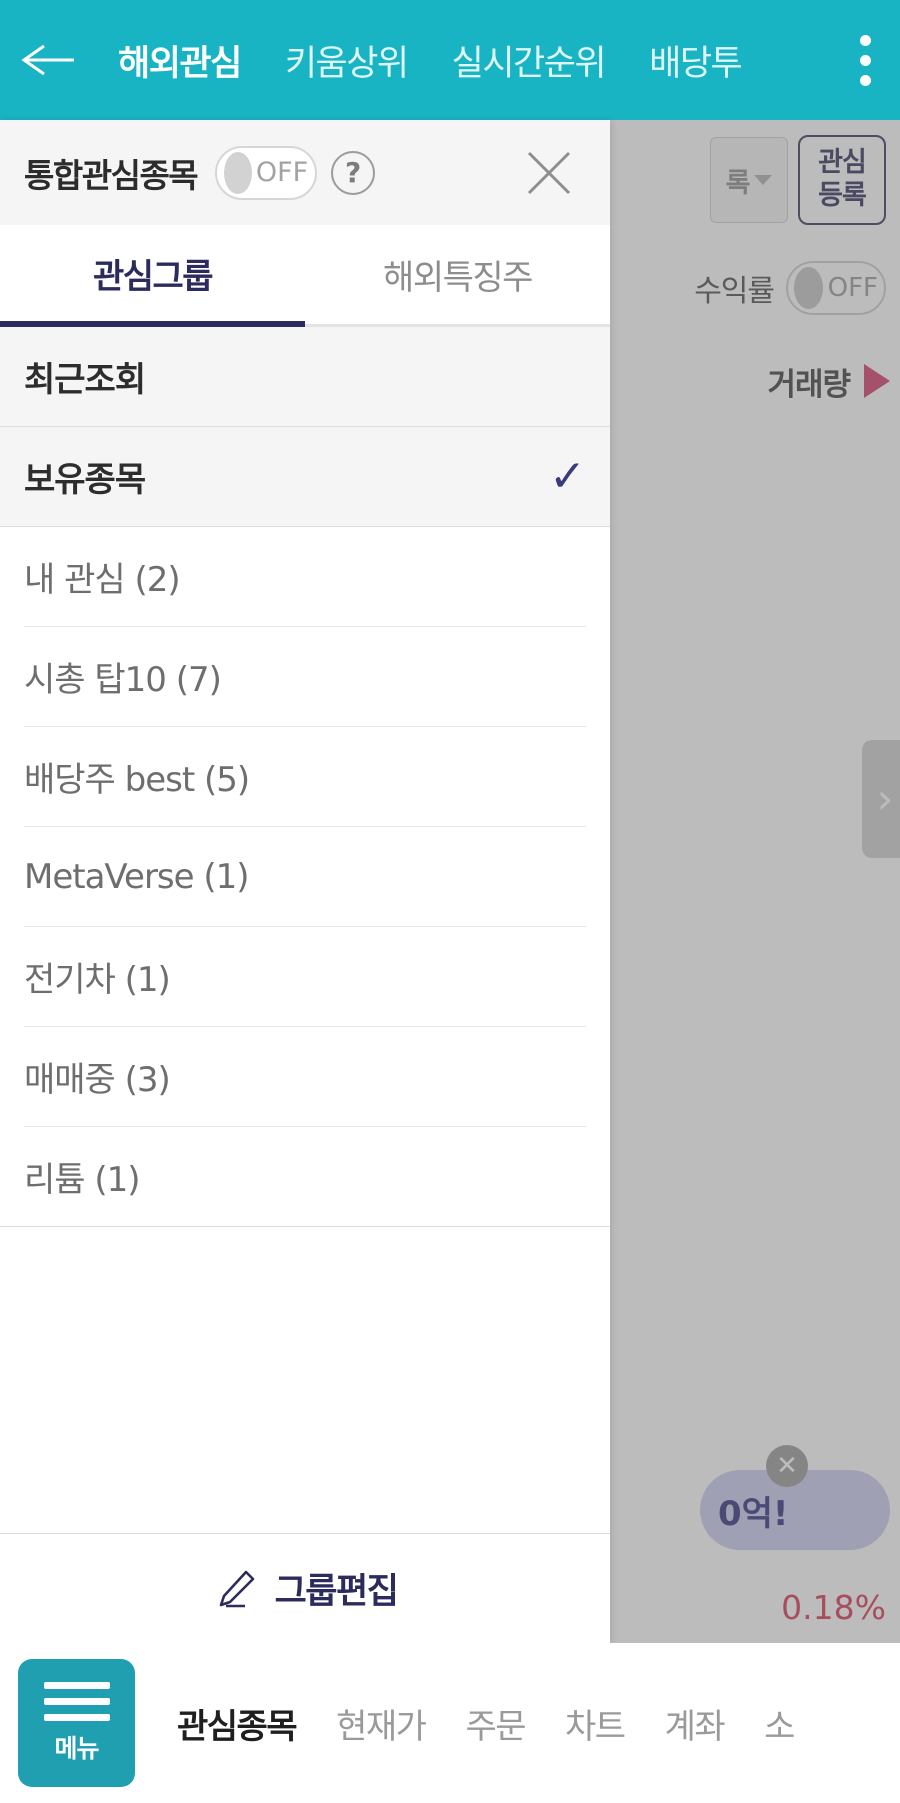 The height and width of the screenshot is (1803, 900). I want to click on kebab-menu-icon, so click(865, 60).